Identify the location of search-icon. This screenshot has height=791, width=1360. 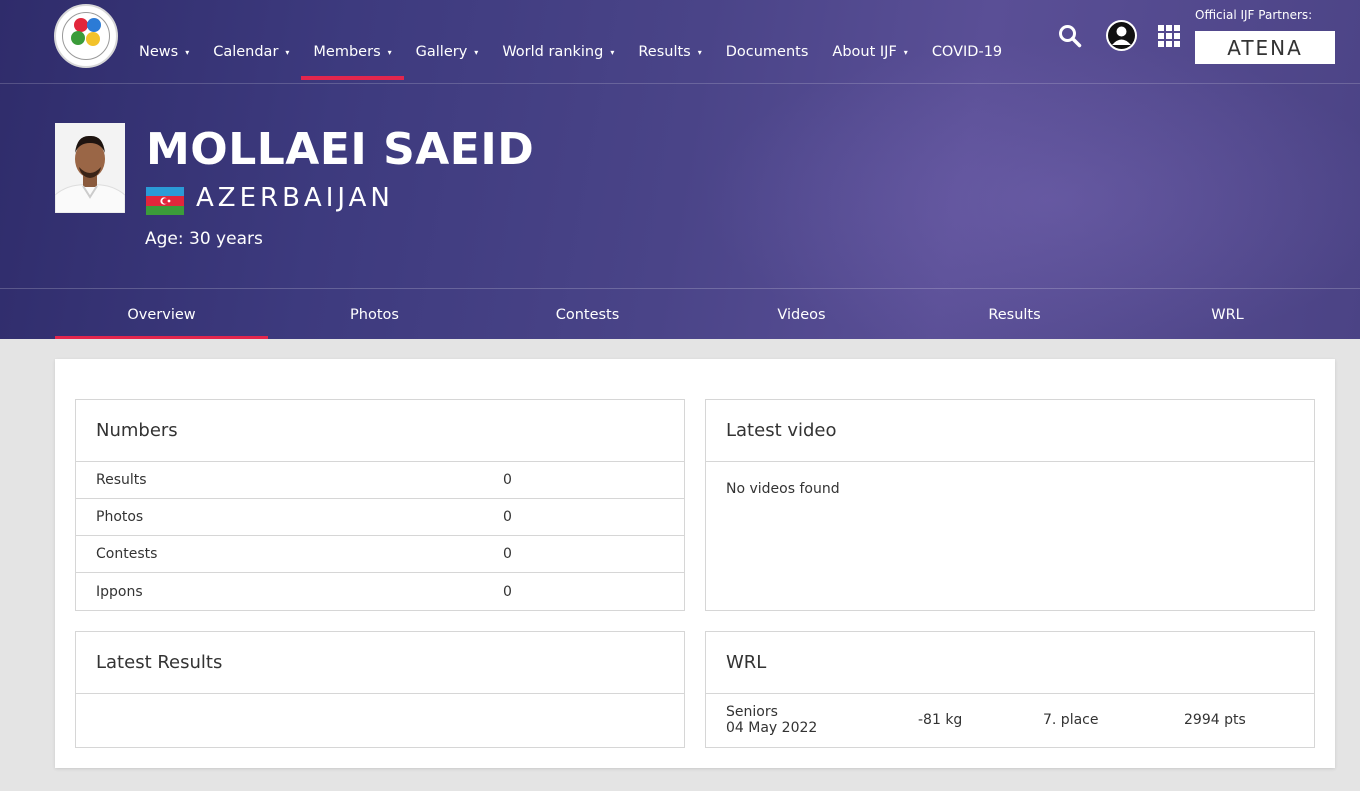
(1070, 38).